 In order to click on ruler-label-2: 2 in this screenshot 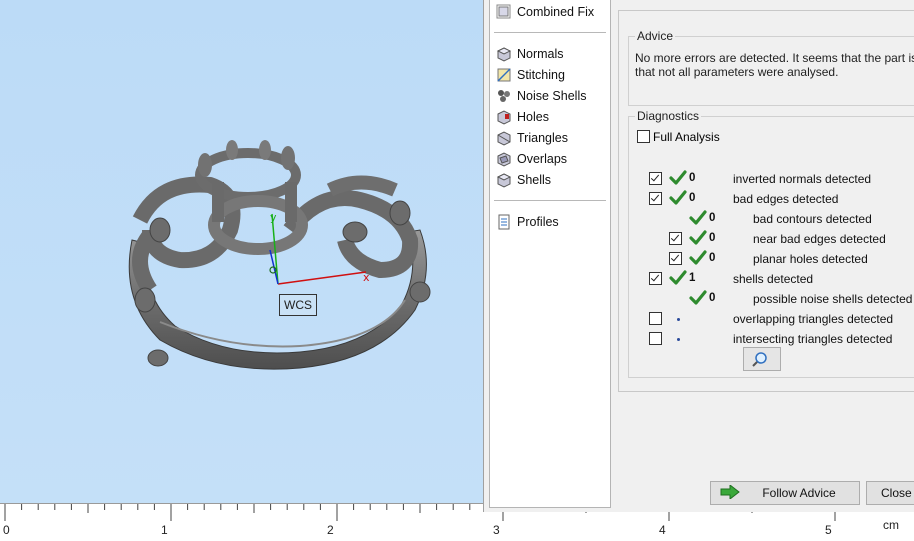, I will do `click(330, 530)`.